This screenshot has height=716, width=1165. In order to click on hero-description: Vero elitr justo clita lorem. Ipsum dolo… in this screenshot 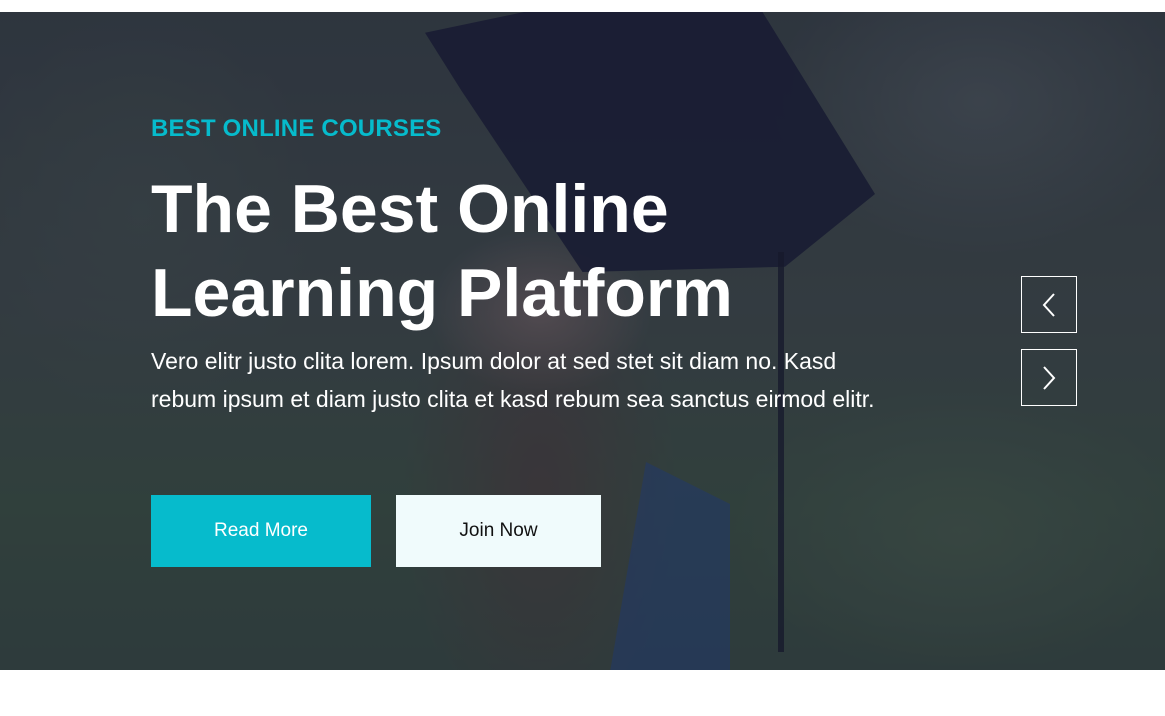, I will do `click(513, 380)`.